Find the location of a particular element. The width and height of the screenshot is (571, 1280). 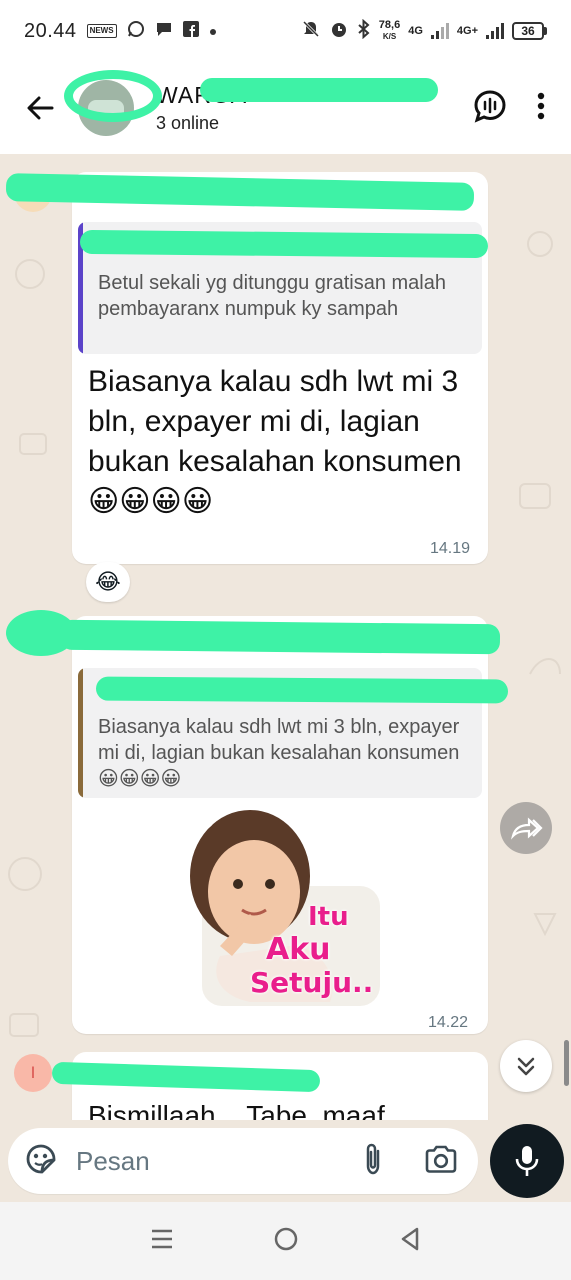

voice-chat-icon is located at coordinates (490, 106).